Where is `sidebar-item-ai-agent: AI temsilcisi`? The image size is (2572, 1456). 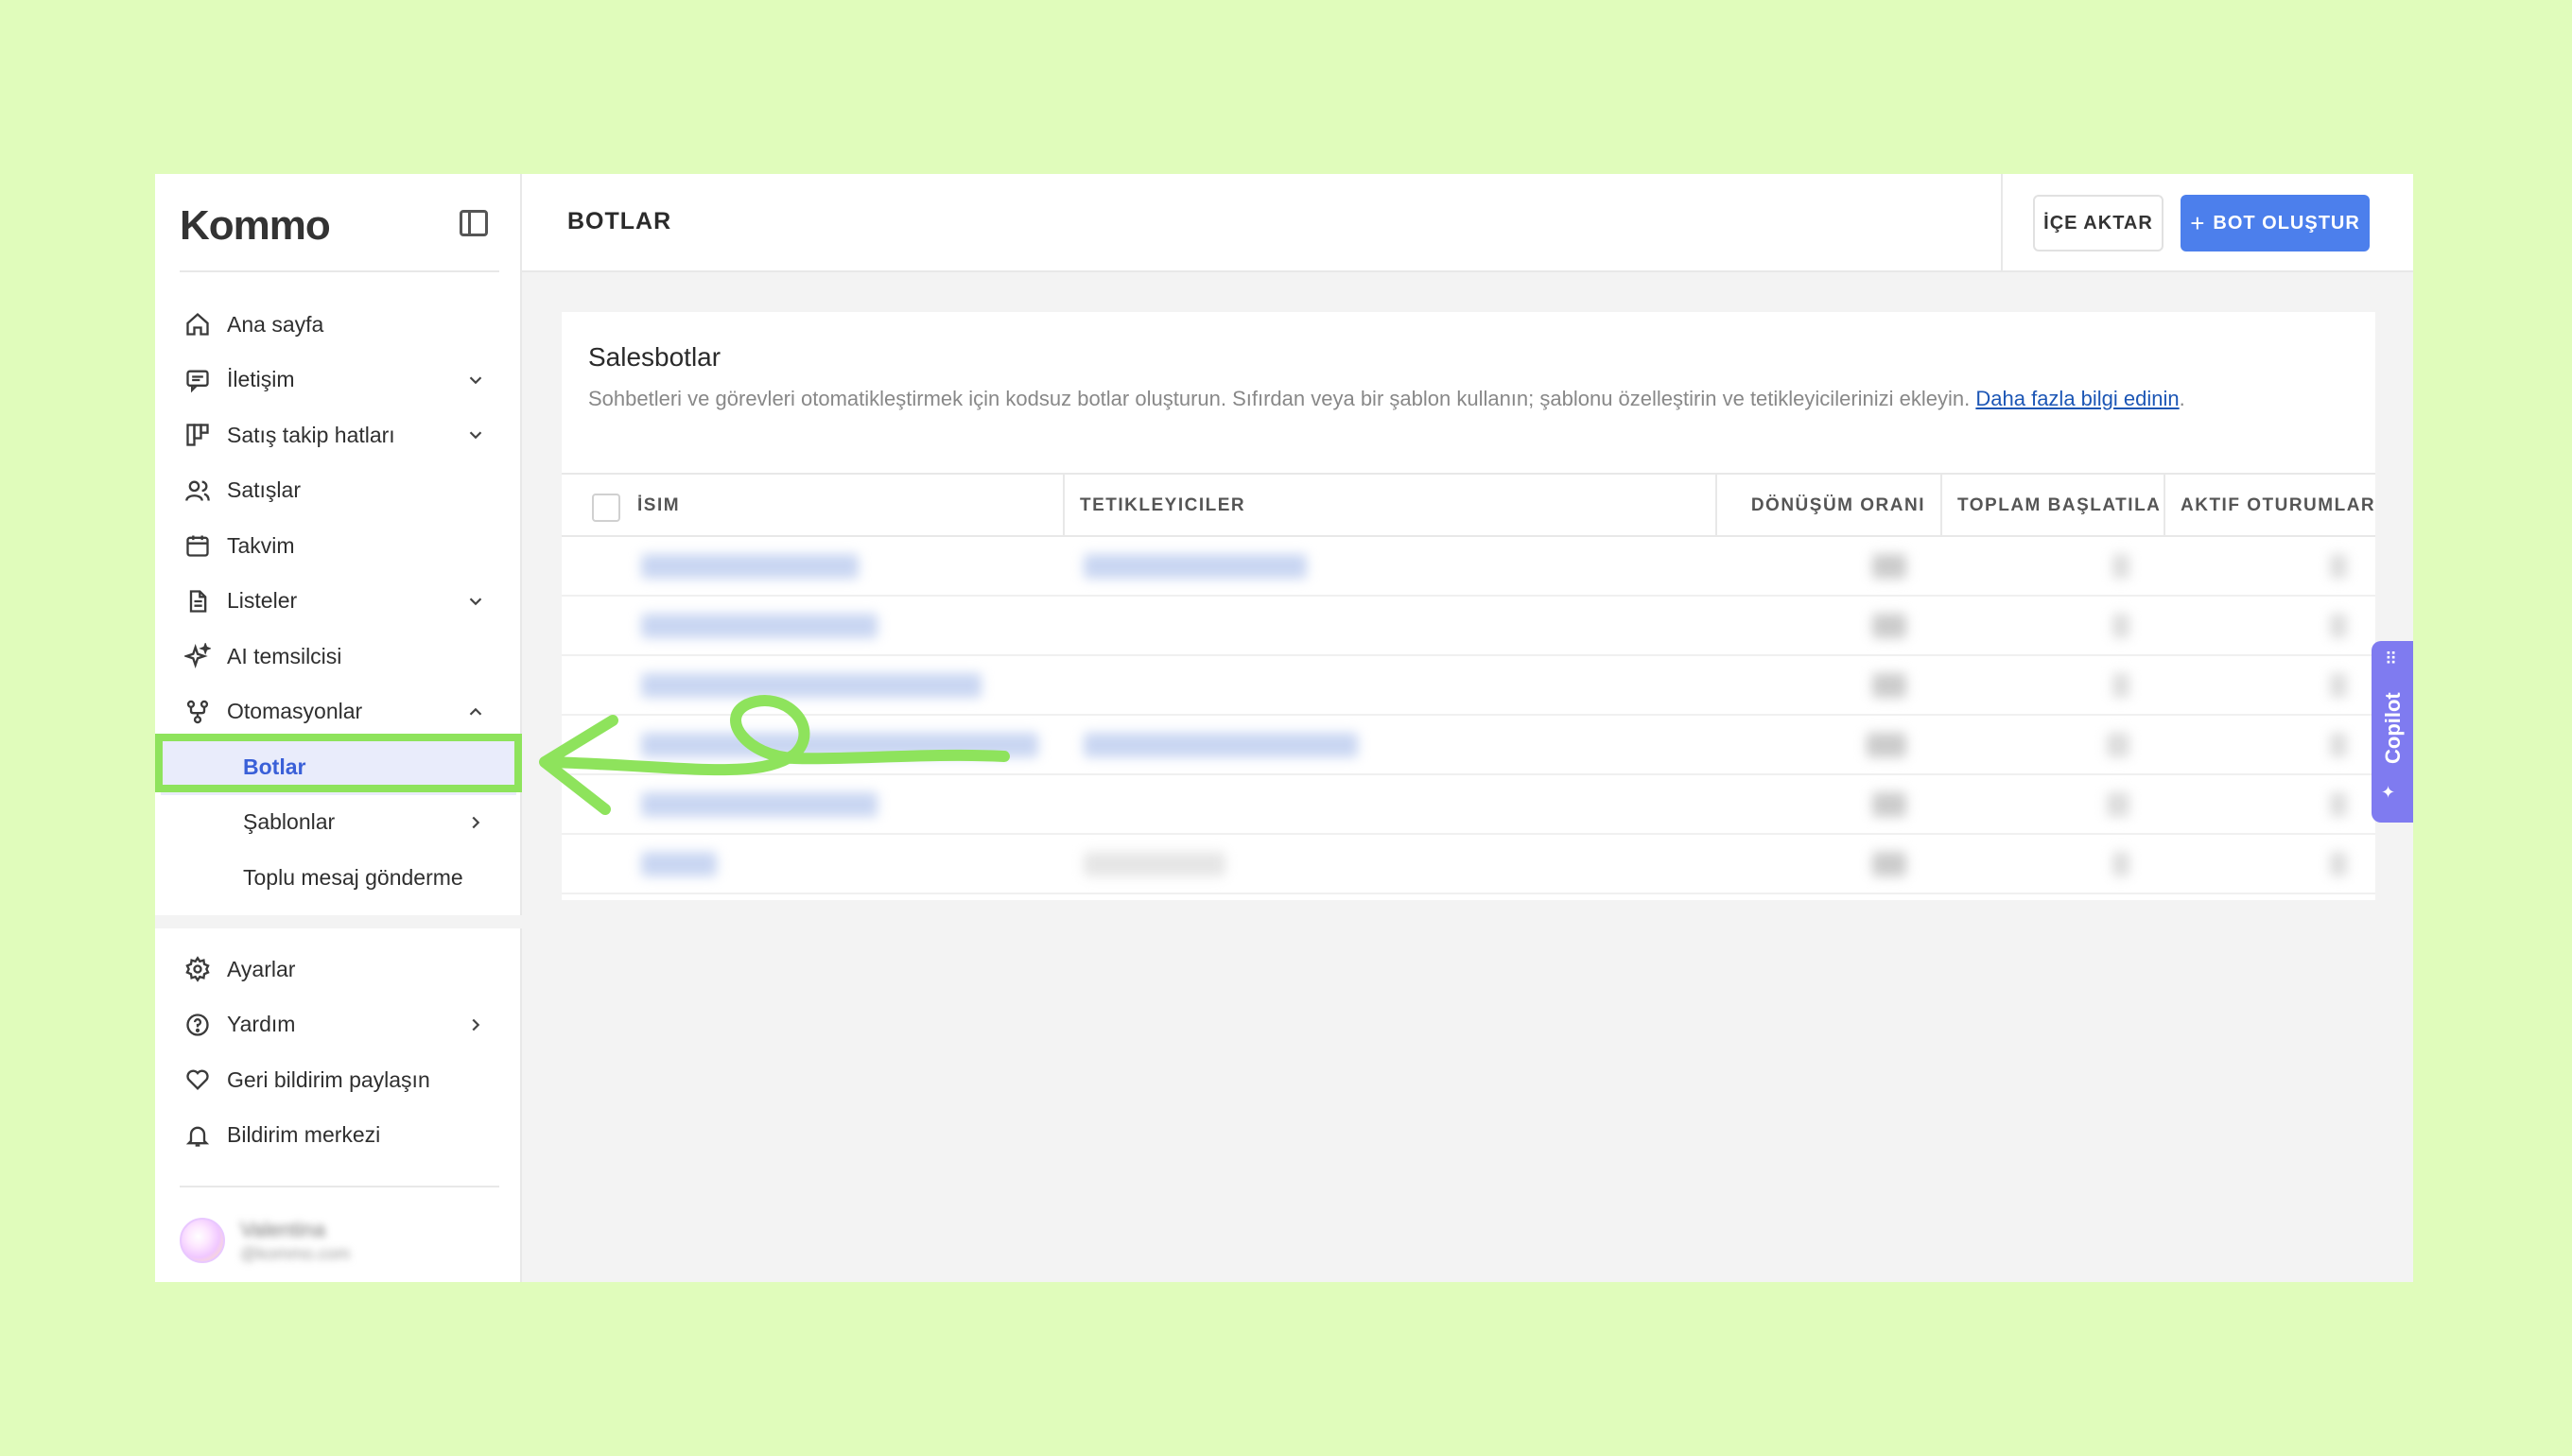
sidebar-item-ai-agent: AI temsilcisi is located at coordinates (338, 657).